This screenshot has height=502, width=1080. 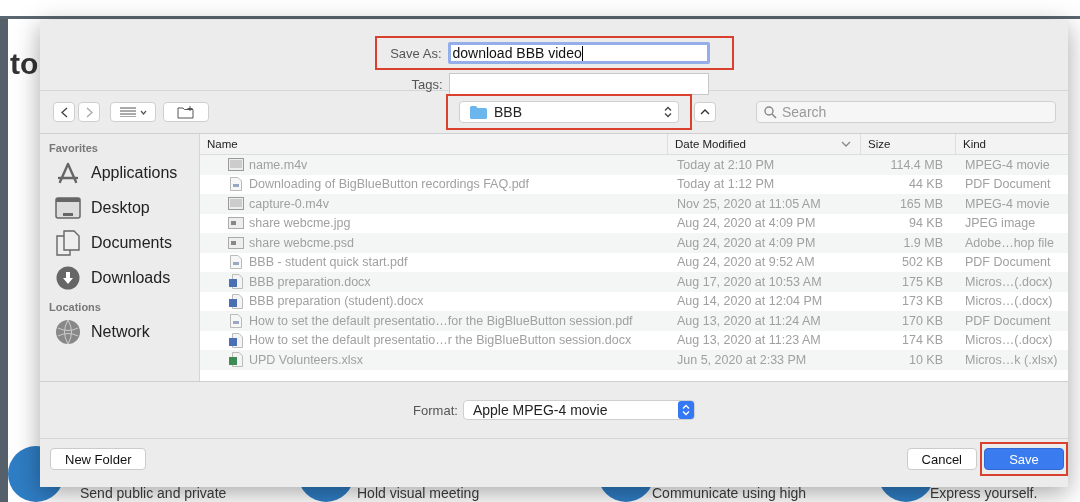 I want to click on file-name: capture-0.m4v, so click(x=289, y=203).